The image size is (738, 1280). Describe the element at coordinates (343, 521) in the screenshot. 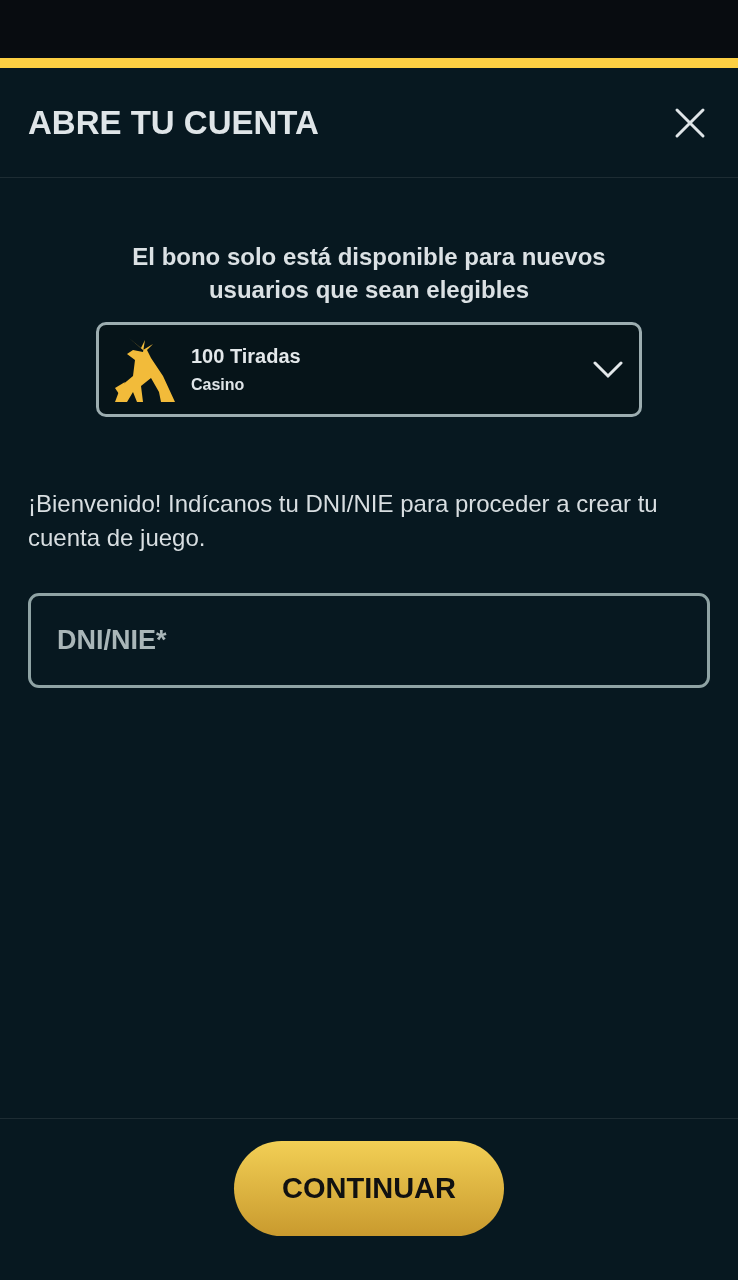

I see `welcome-text: ¡Bienvenido! Indícanos tu DNI/NIE para proceder a crear tu cuenta de juego.` at that location.